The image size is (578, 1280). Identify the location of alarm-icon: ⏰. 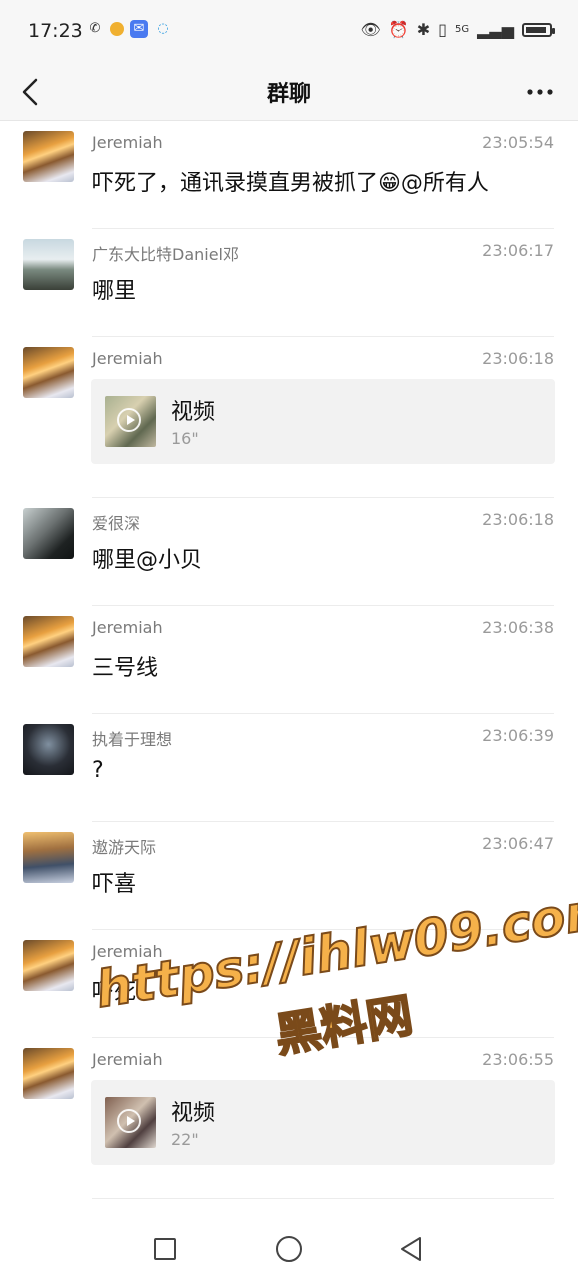
(398, 29).